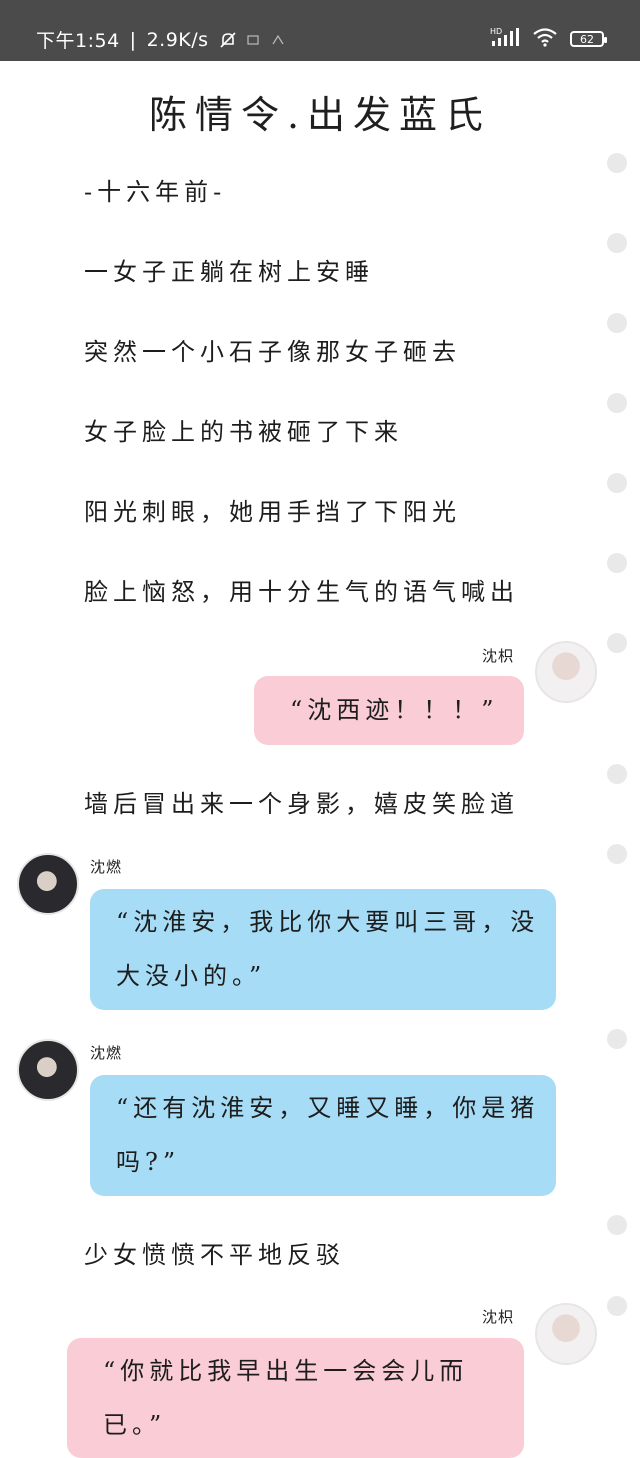  Describe the element at coordinates (545, 39) in the screenshot. I see `wifi-icon` at that location.